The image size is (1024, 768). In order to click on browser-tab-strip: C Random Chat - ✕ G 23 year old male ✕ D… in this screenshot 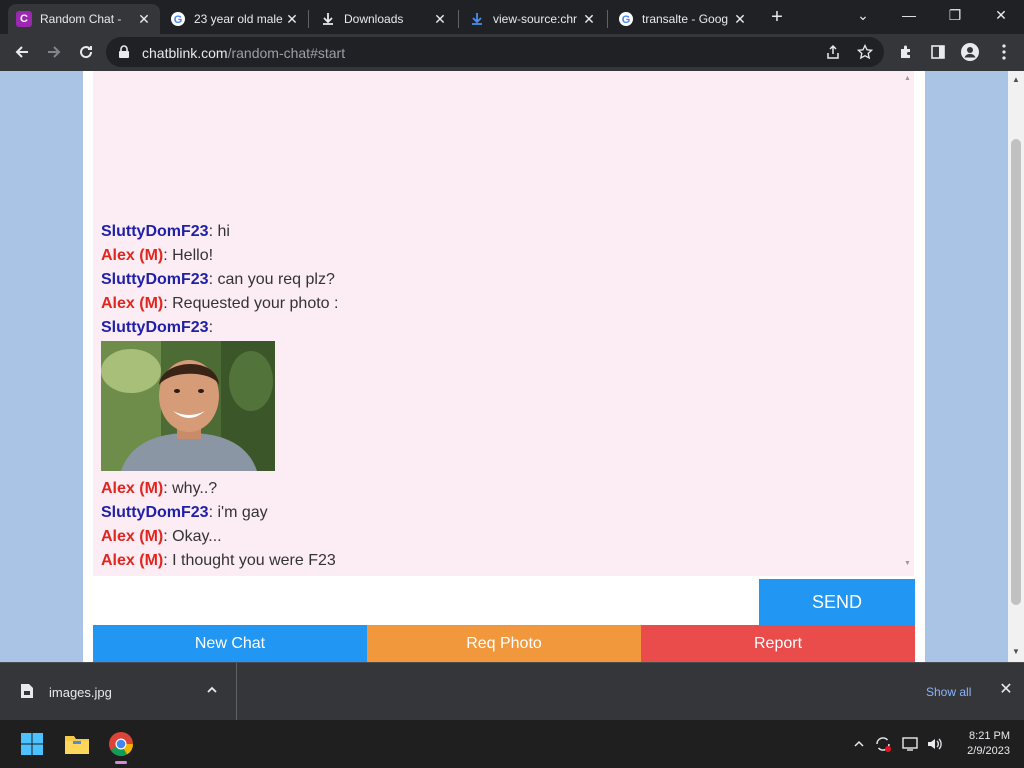, I will do `click(512, 17)`.